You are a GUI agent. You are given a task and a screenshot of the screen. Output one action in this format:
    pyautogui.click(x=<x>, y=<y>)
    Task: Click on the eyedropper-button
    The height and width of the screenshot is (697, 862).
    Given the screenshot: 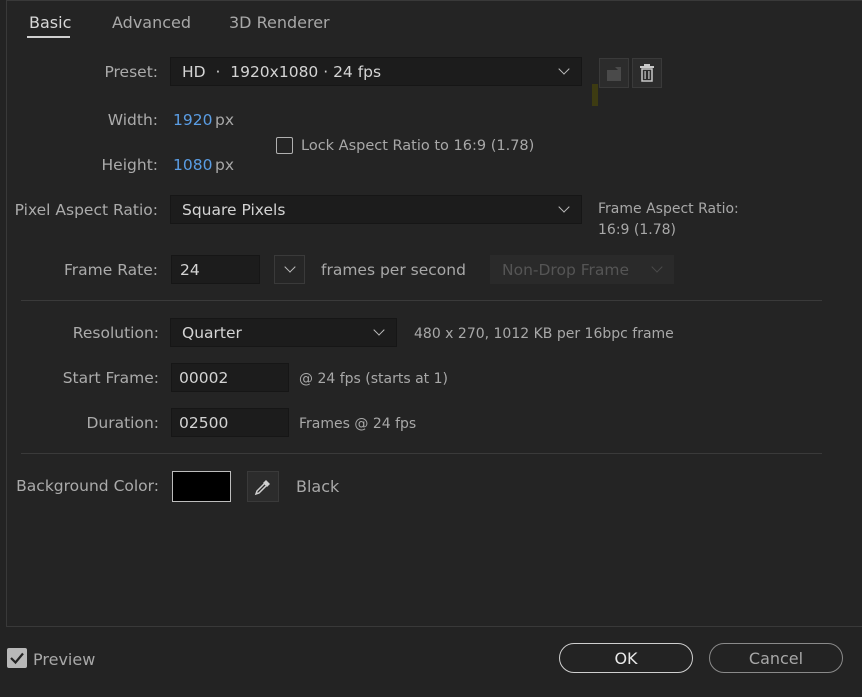 What is the action you would take?
    pyautogui.click(x=263, y=486)
    